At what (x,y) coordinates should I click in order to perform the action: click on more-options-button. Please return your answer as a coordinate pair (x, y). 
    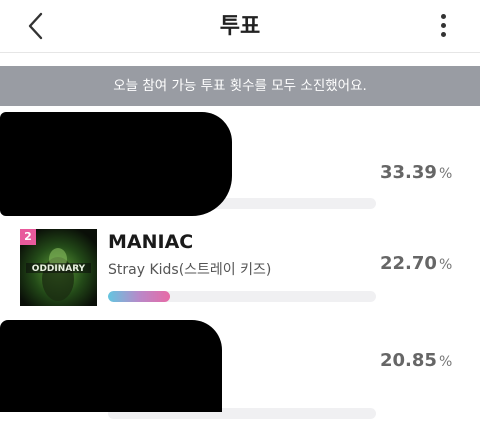
    Looking at the image, I should click on (444, 26).